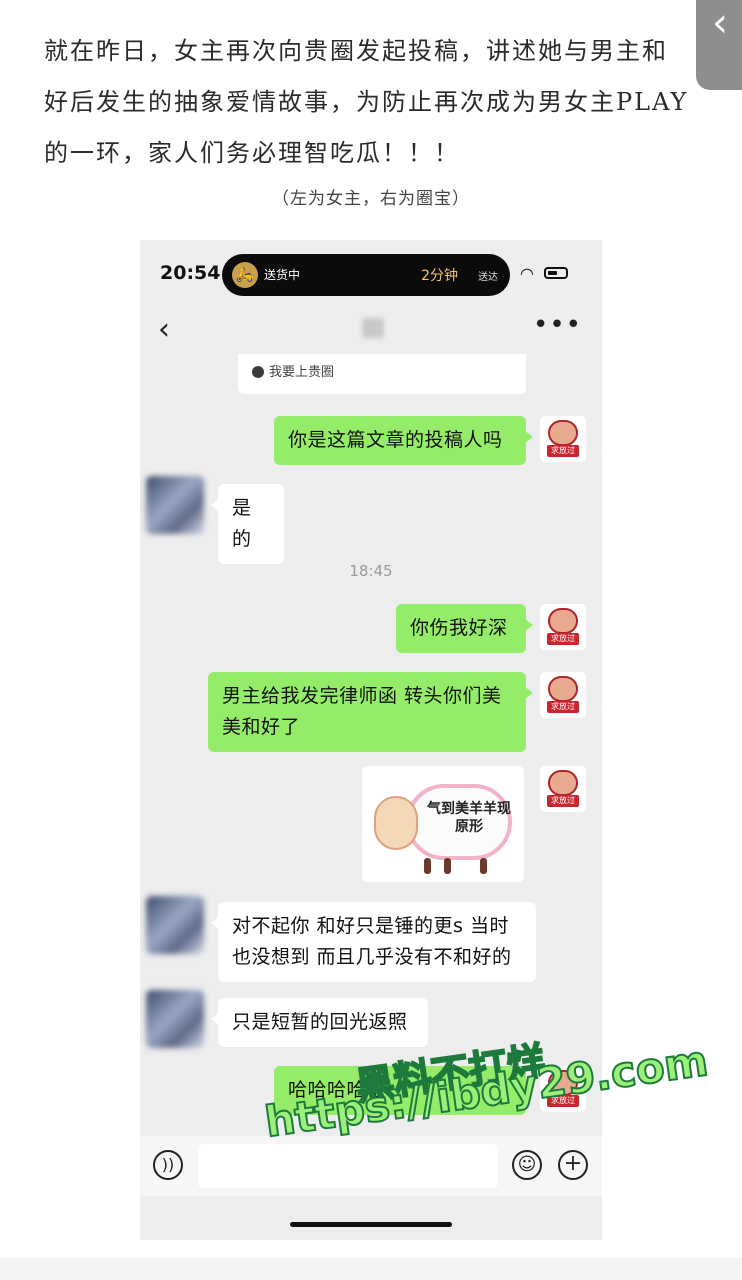 The width and height of the screenshot is (742, 1280). I want to click on island-status: 送货中, so click(282, 275).